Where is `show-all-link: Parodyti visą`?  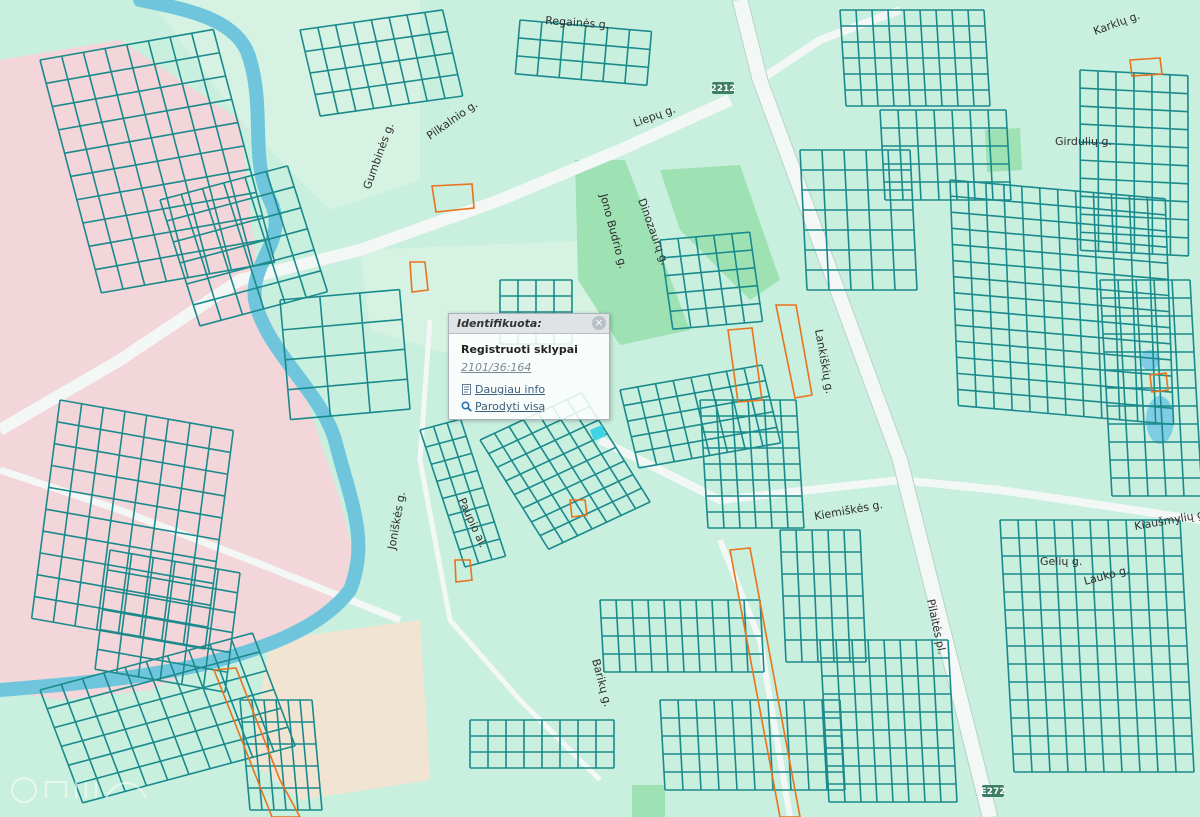
show-all-link: Parodyti visą is located at coordinates (503, 406).